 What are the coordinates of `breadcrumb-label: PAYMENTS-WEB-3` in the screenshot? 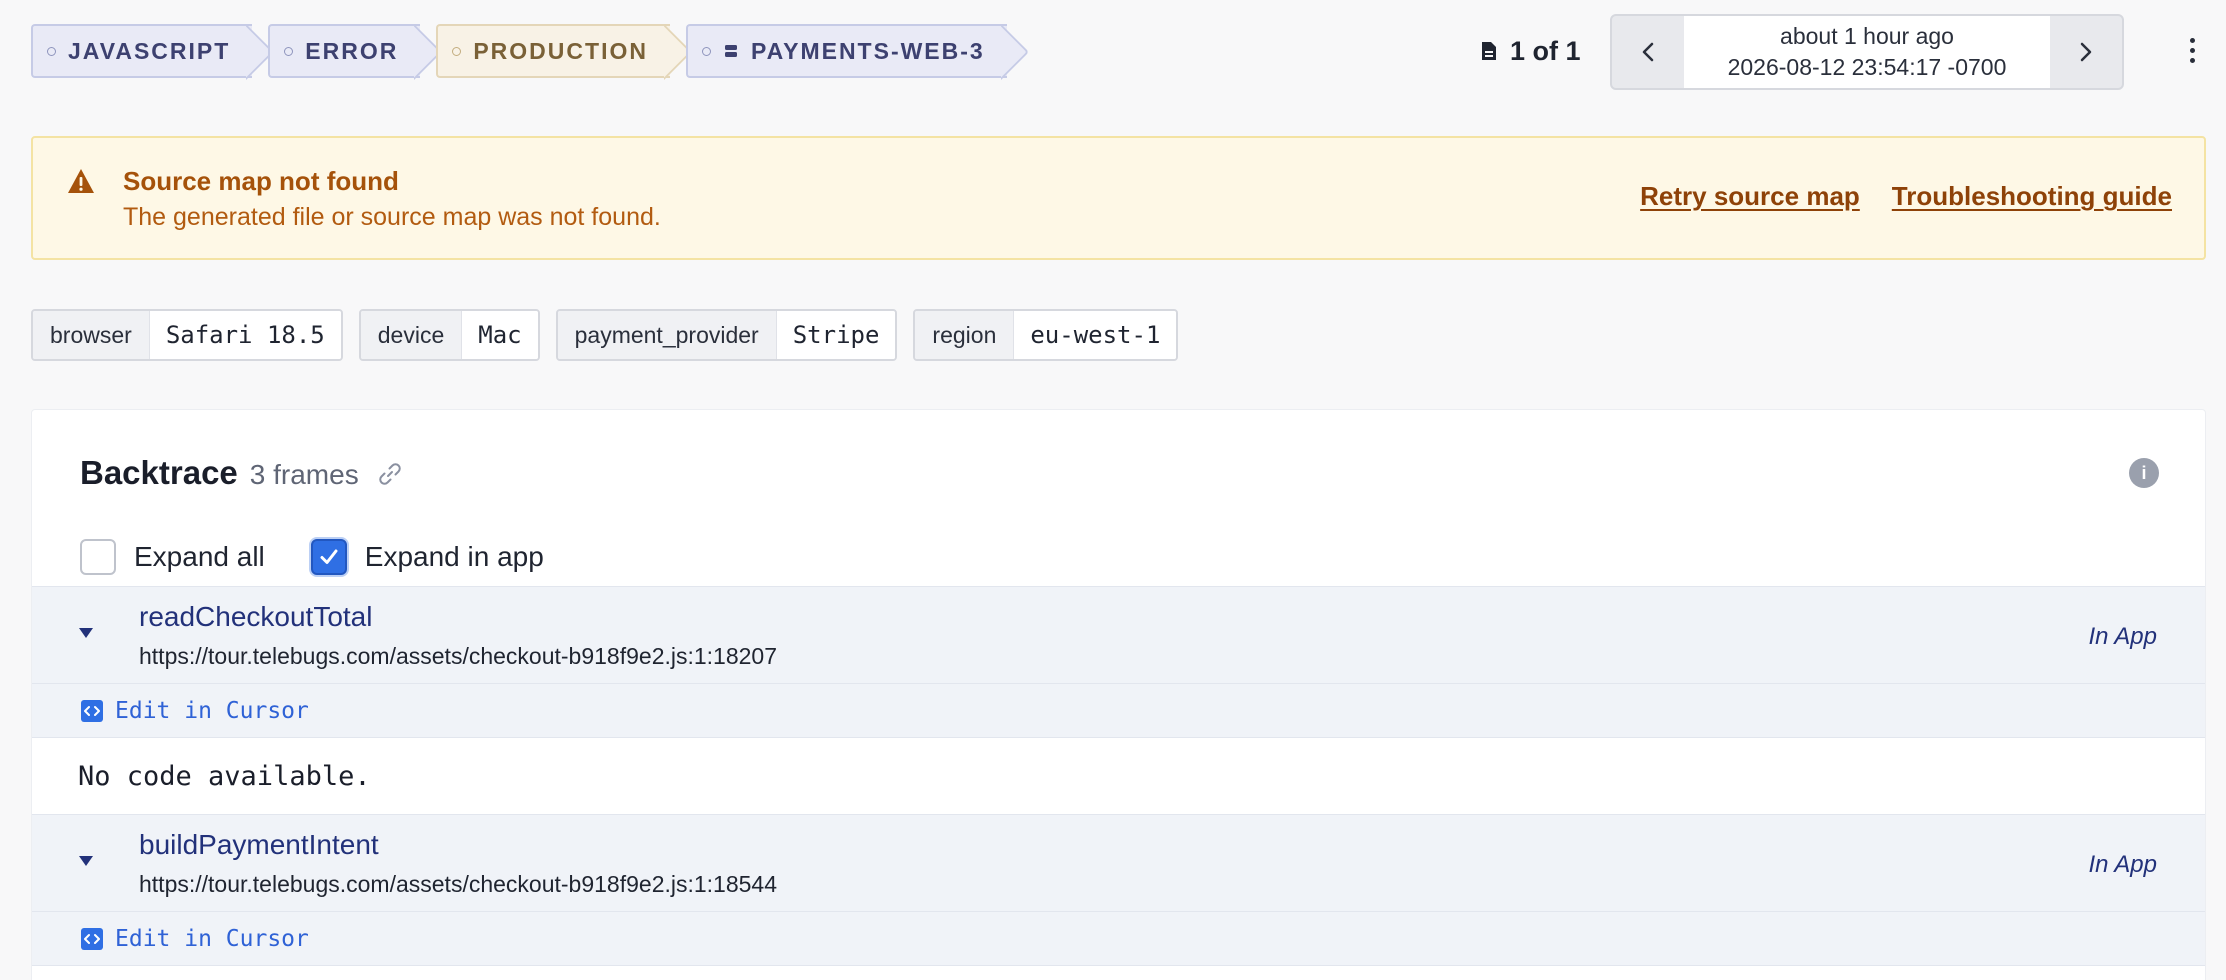 It's located at (867, 50).